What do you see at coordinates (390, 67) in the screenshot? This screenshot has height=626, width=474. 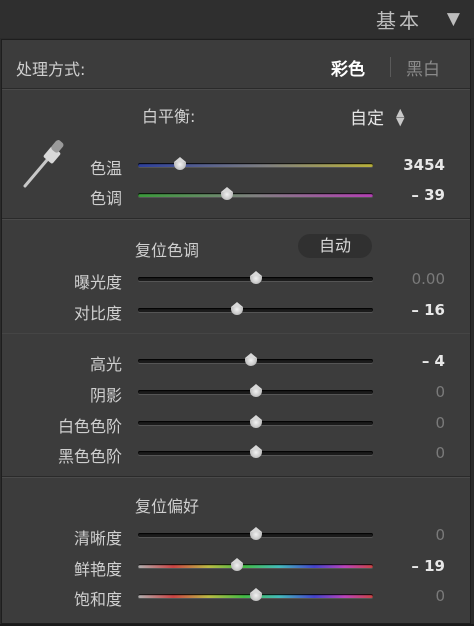 I see `treatment-separator` at bounding box center [390, 67].